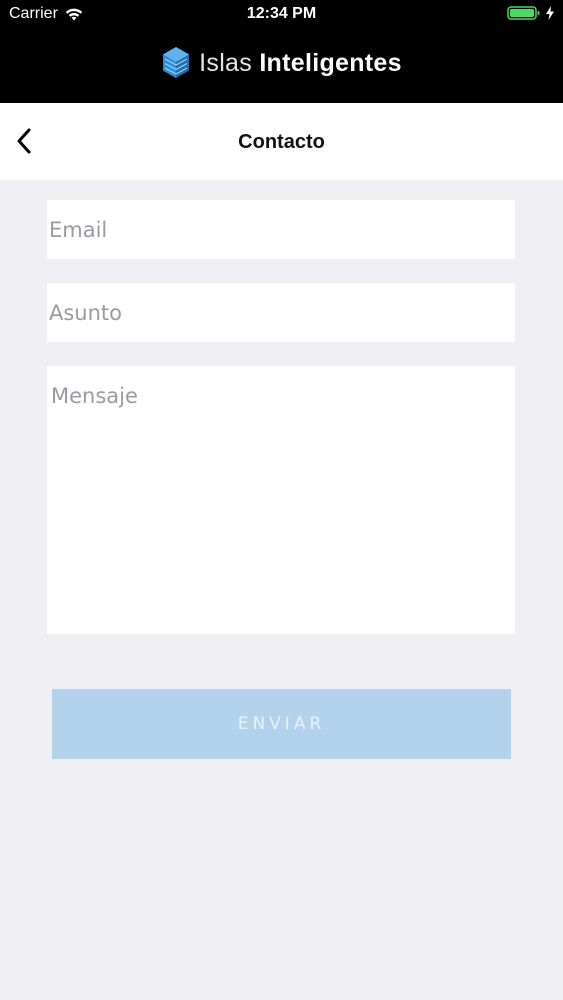 Image resolution: width=563 pixels, height=1000 pixels. Describe the element at coordinates (281, 724) in the screenshot. I see `send-button: ENVIAR` at that location.